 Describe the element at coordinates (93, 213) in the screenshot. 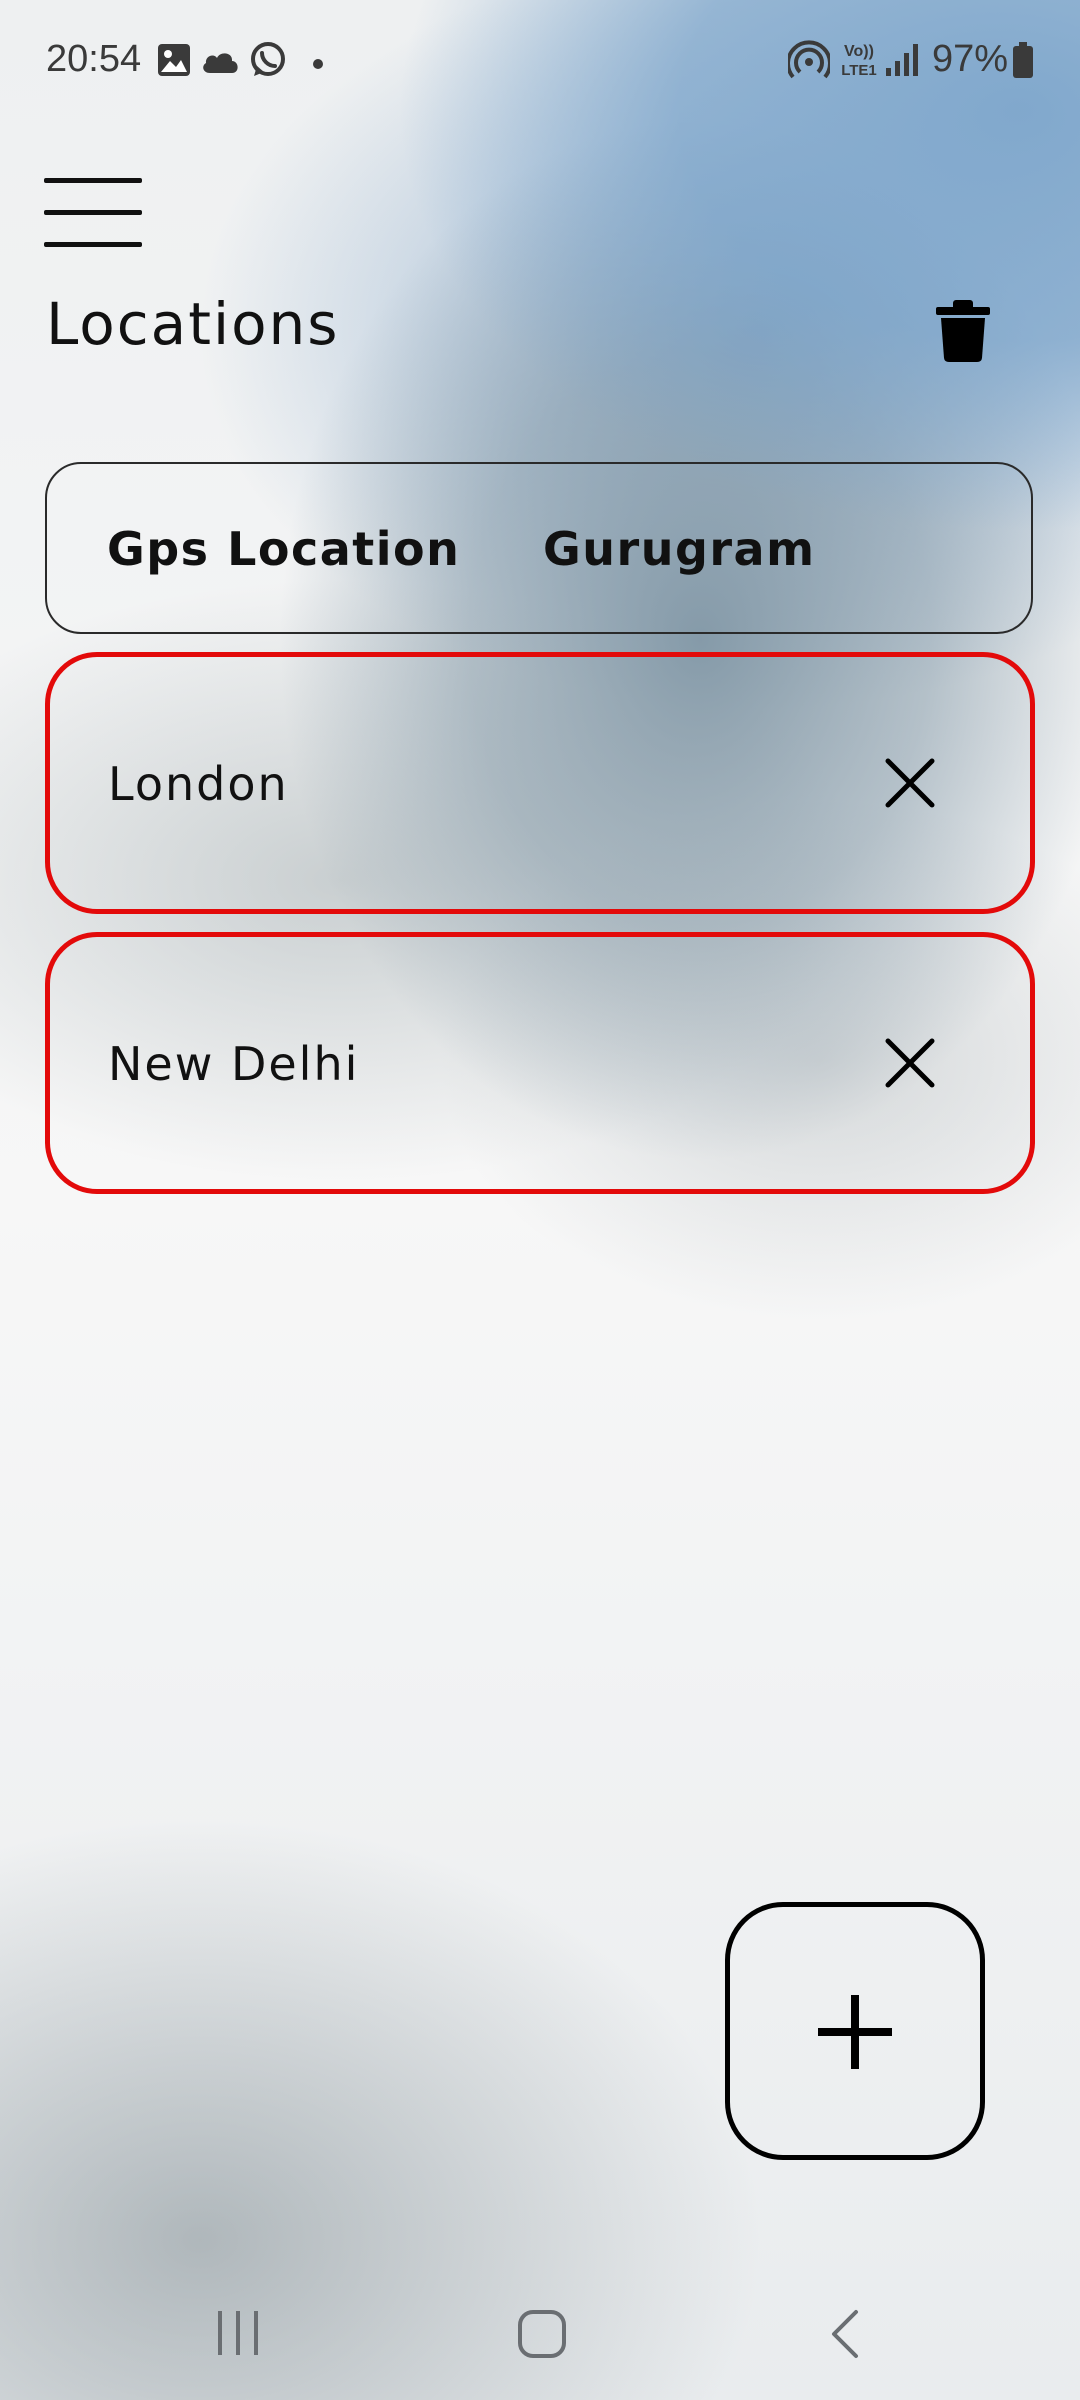

I see `hamburger-menu-icon` at that location.